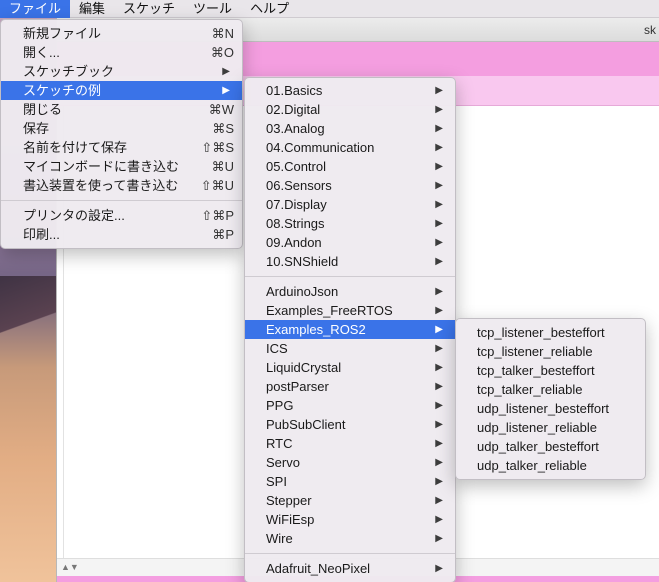 The height and width of the screenshot is (582, 659). What do you see at coordinates (350, 443) in the screenshot?
I see `example-rtc: RTC ▶` at bounding box center [350, 443].